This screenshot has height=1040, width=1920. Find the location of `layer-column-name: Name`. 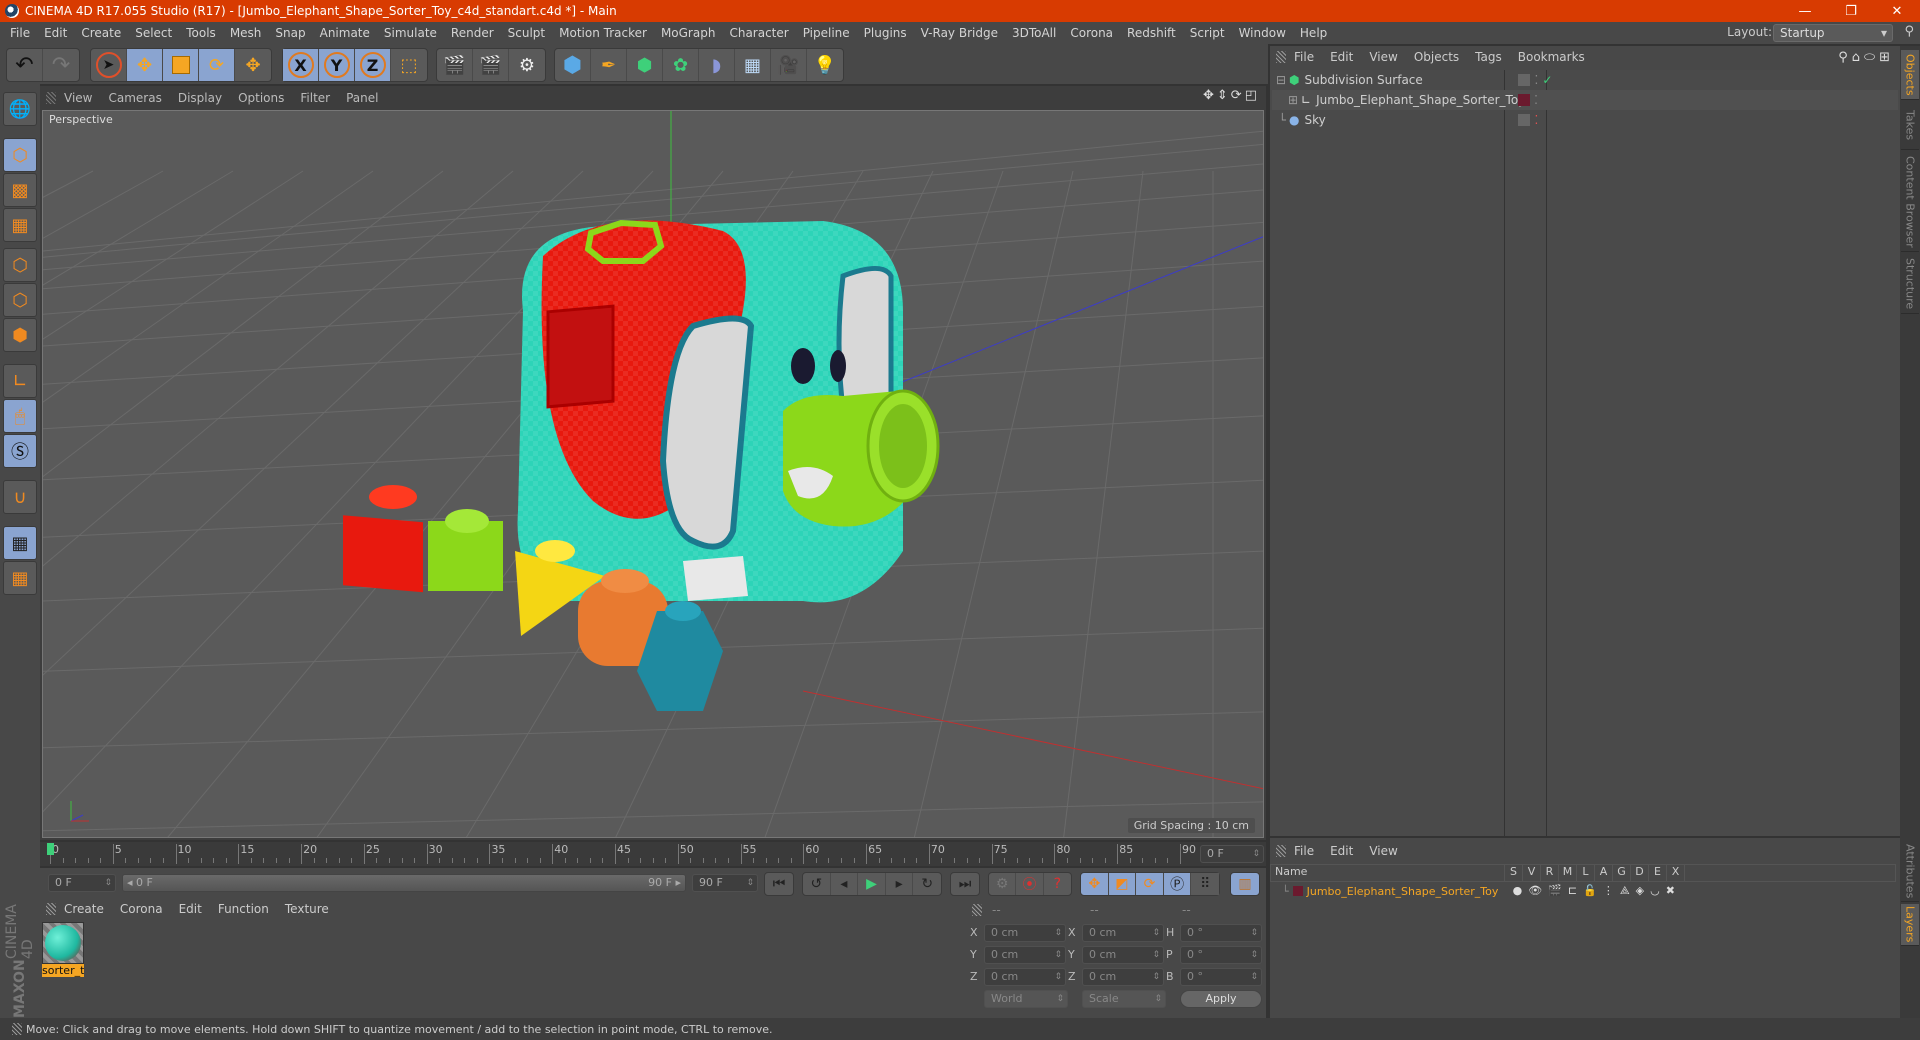

layer-column-name: Name is located at coordinates (1388, 873).